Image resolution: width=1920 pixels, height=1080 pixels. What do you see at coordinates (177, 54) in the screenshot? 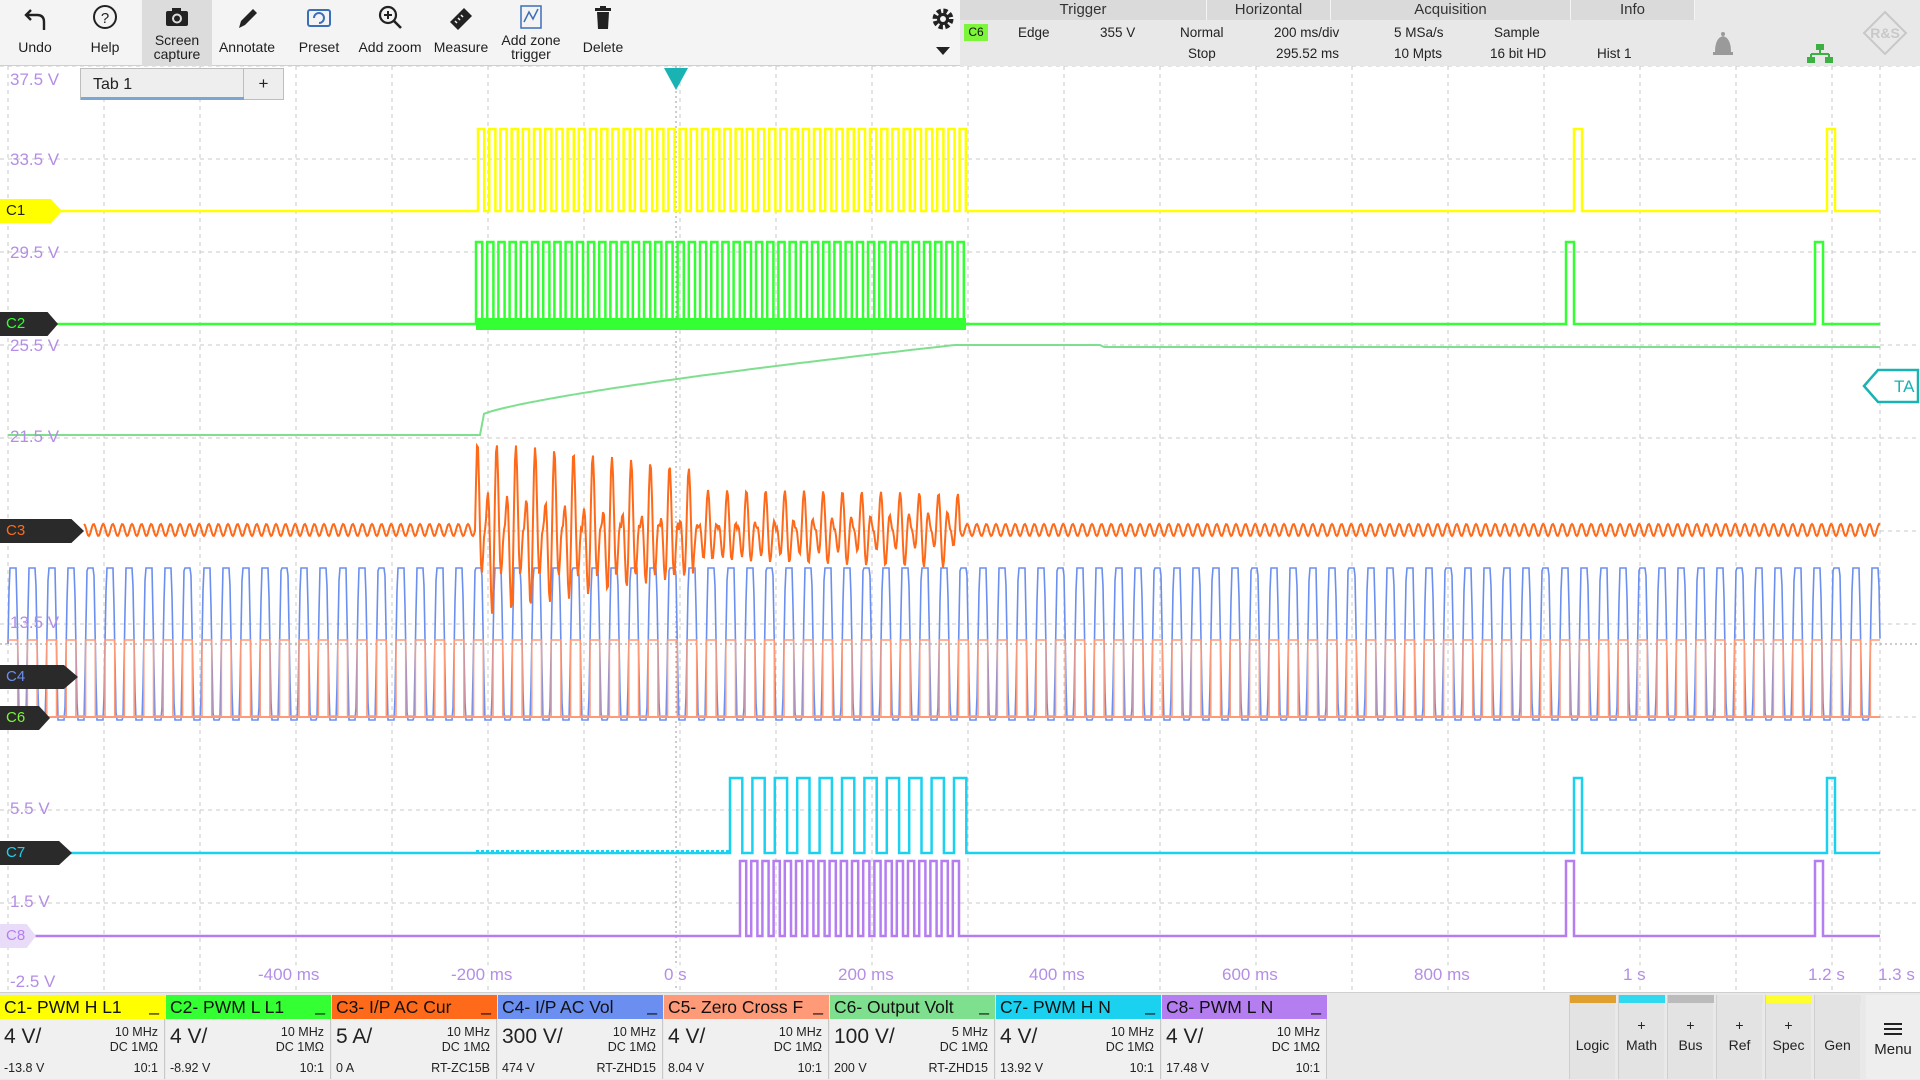
I see `screen-capture-label-2: capture` at bounding box center [177, 54].